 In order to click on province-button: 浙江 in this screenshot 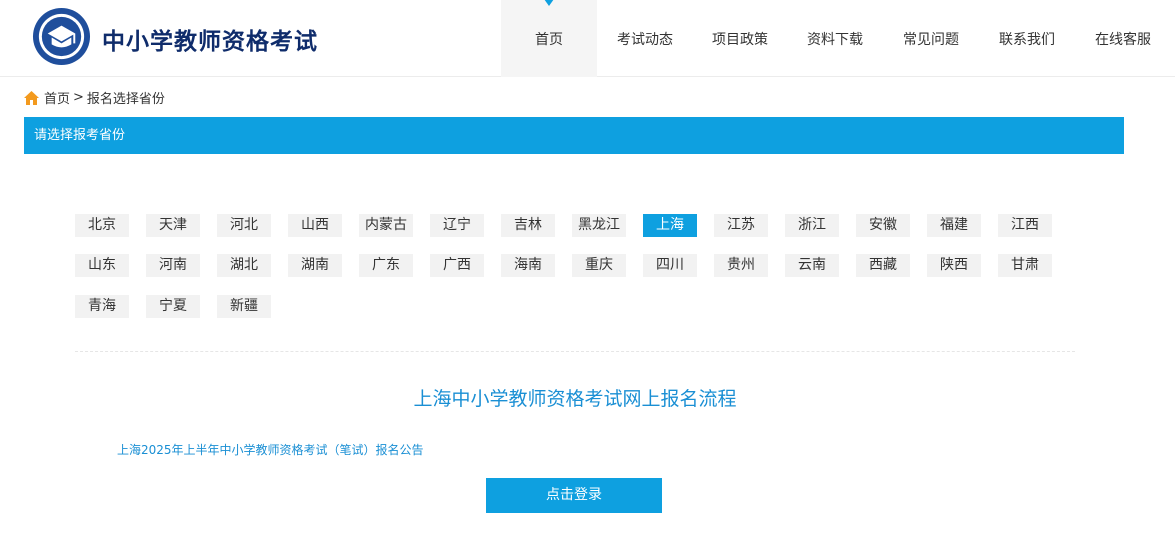, I will do `click(812, 225)`.